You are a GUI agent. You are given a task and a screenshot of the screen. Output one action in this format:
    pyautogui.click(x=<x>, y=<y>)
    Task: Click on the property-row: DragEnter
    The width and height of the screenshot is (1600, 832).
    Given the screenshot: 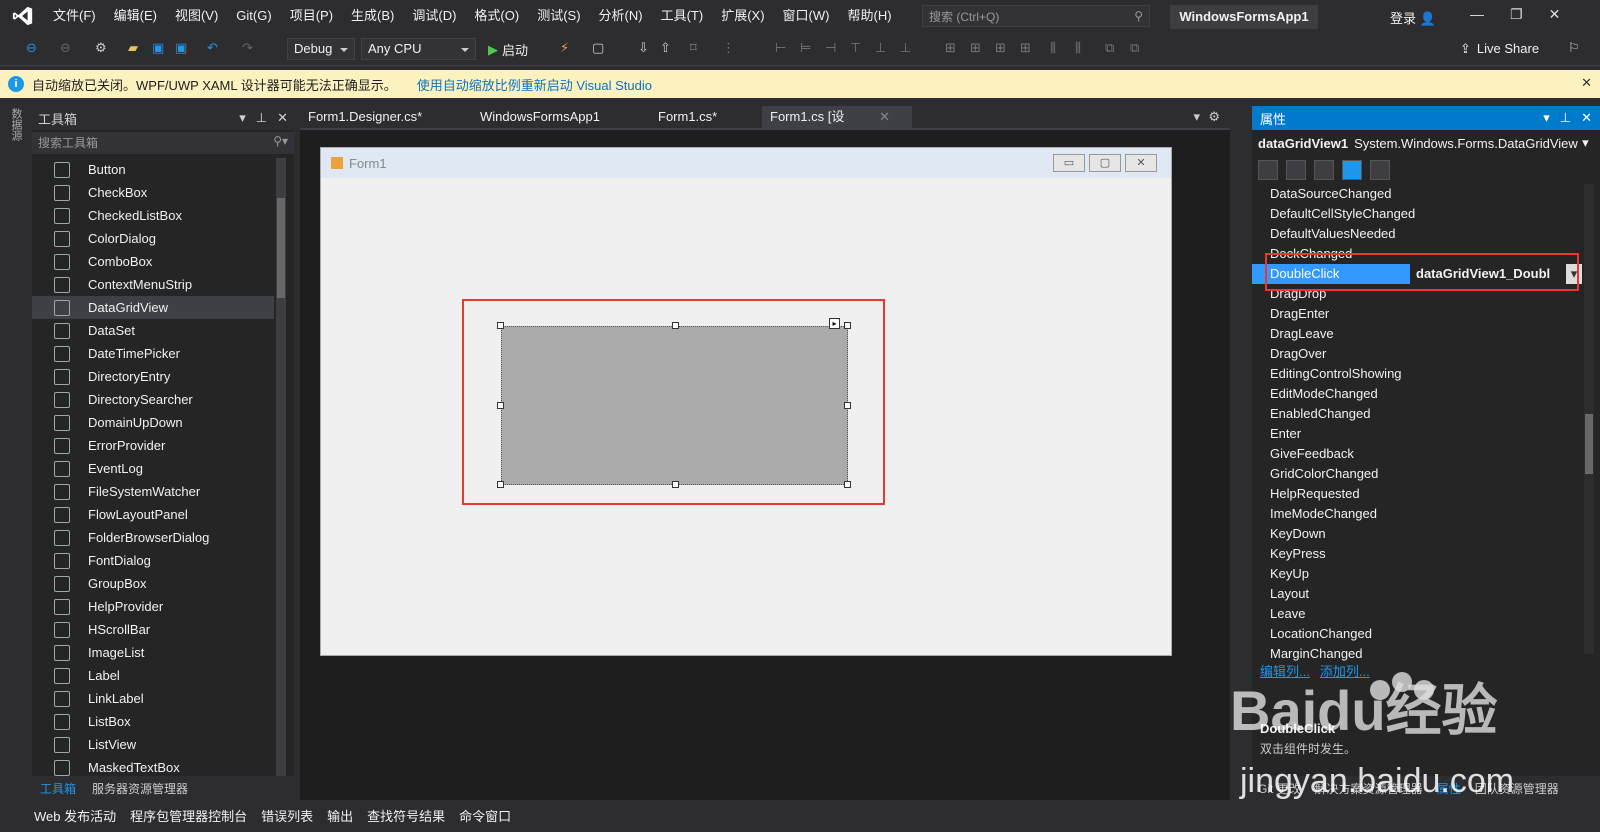 What is the action you would take?
    pyautogui.click(x=1417, y=314)
    